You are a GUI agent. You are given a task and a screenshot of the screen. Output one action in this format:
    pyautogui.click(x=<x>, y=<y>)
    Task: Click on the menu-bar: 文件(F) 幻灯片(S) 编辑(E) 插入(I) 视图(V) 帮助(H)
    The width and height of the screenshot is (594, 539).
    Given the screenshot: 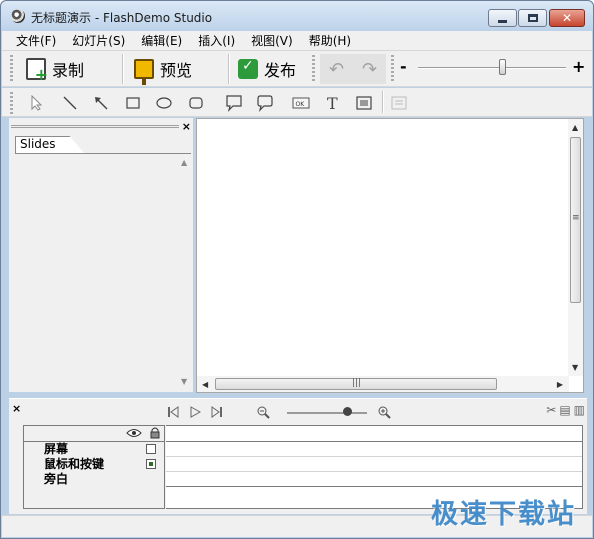 What is the action you would take?
    pyautogui.click(x=297, y=41)
    